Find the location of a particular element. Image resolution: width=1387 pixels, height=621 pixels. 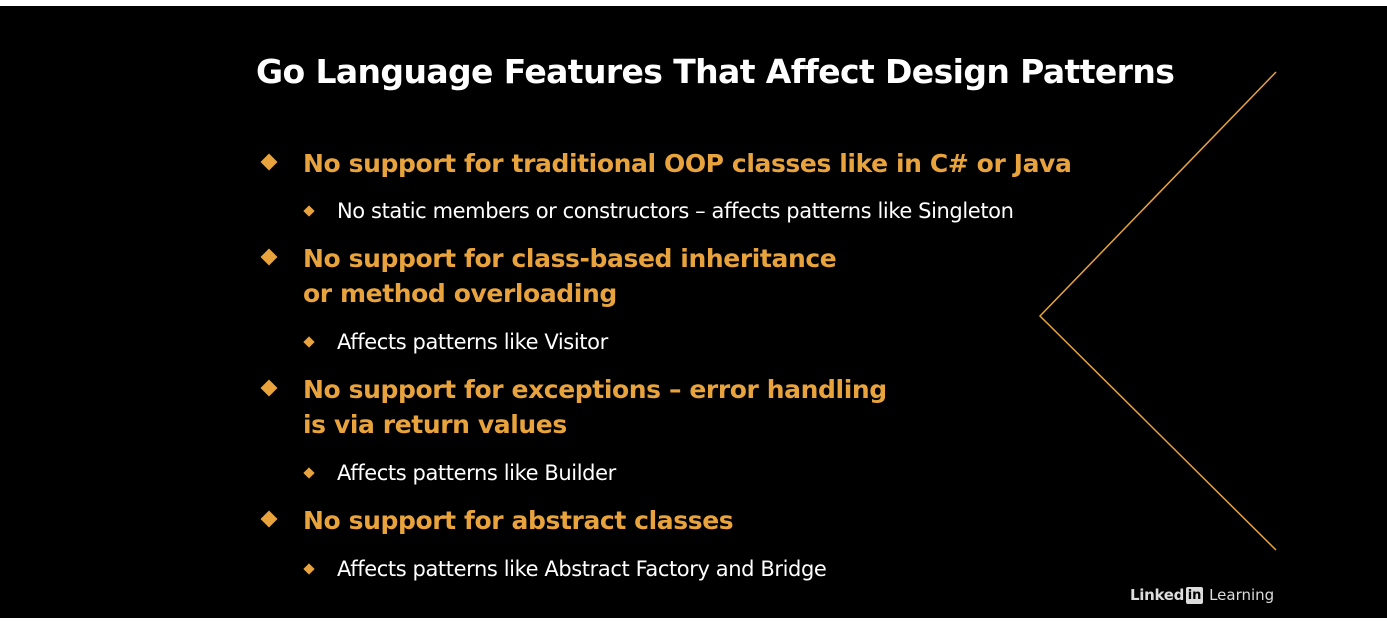

bullet-text: No support for abstract classes is located at coordinates (518, 520).